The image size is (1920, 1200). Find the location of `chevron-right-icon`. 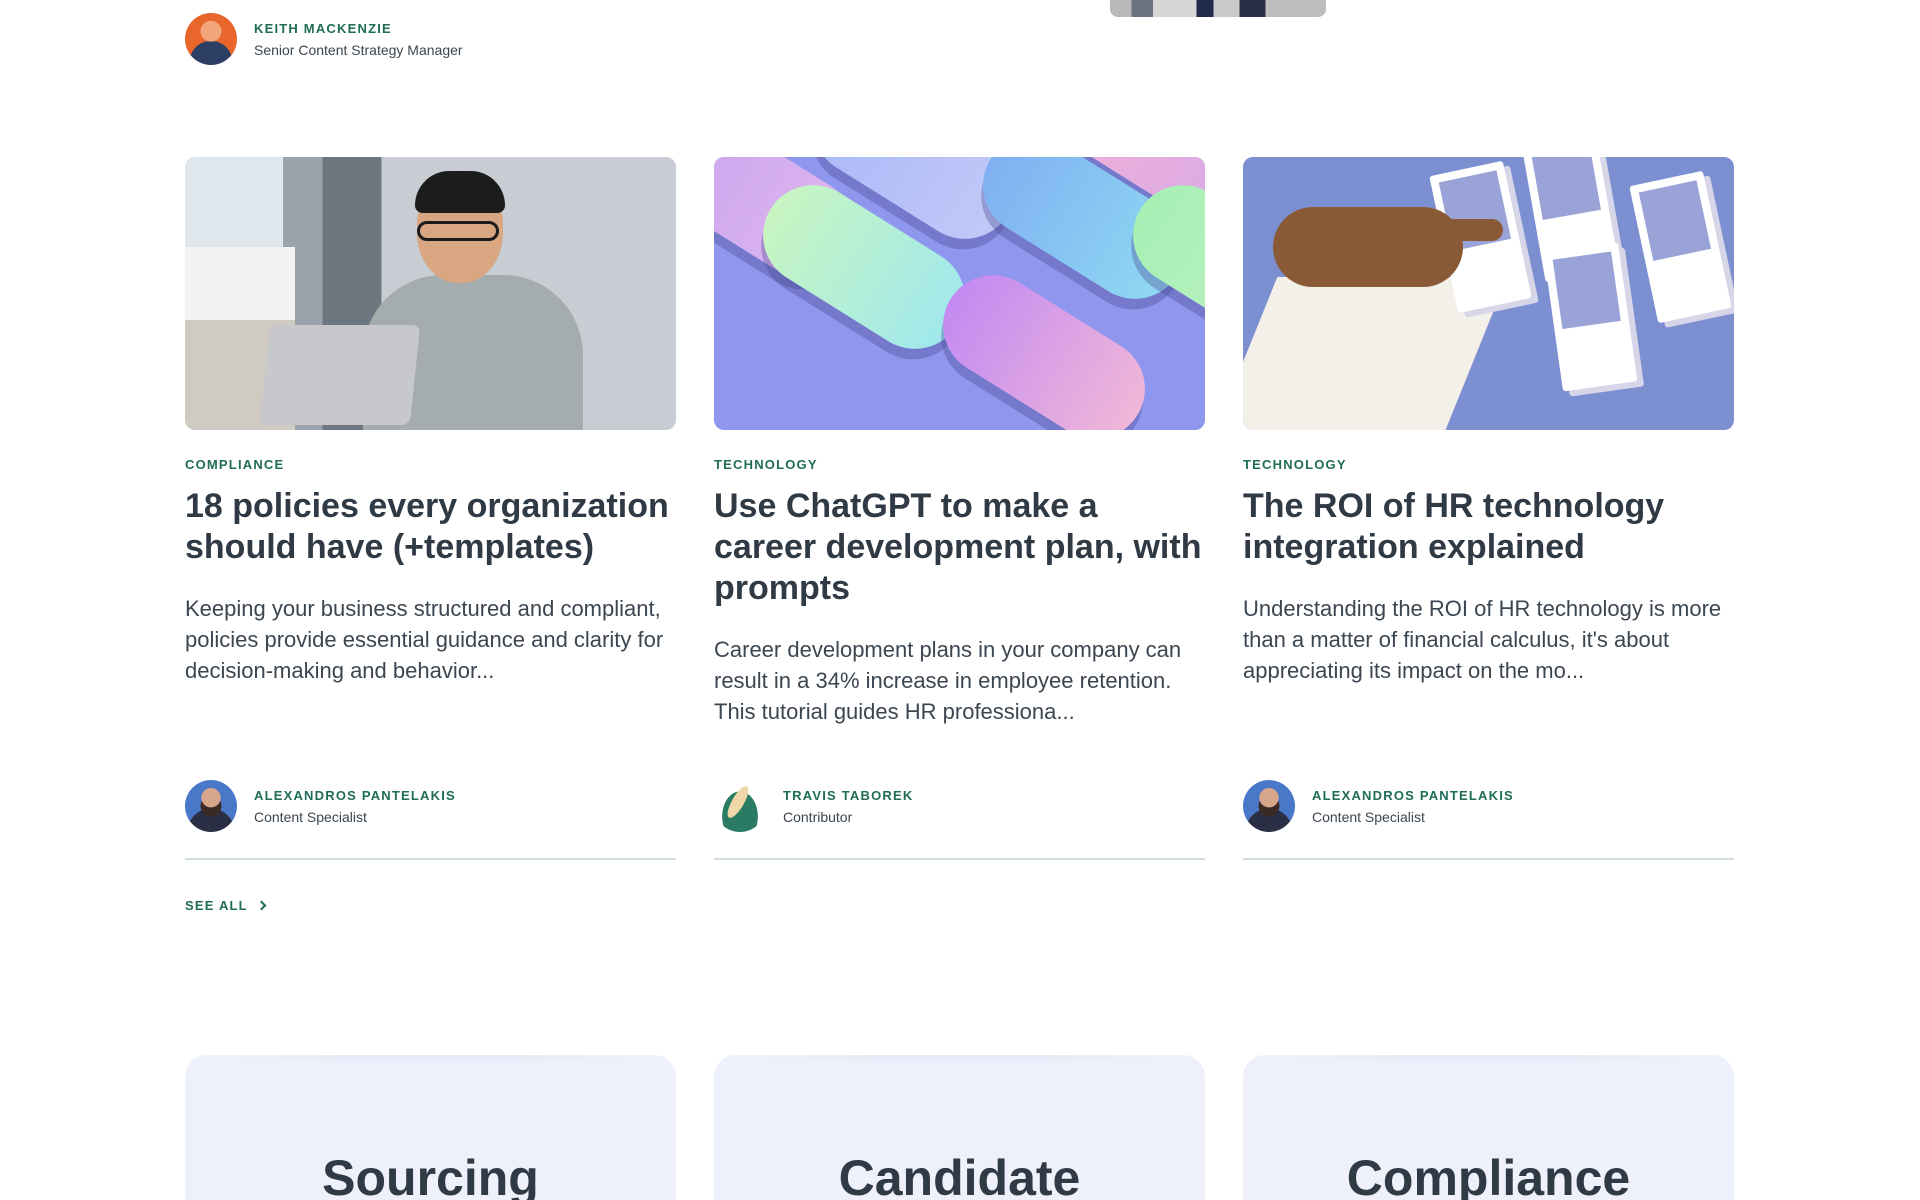

chevron-right-icon is located at coordinates (261, 905).